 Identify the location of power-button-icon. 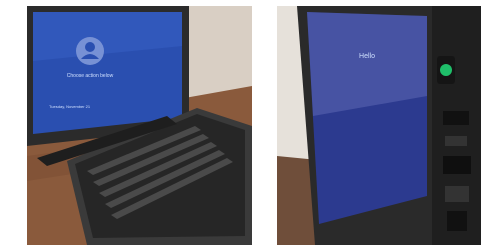
(446, 70).